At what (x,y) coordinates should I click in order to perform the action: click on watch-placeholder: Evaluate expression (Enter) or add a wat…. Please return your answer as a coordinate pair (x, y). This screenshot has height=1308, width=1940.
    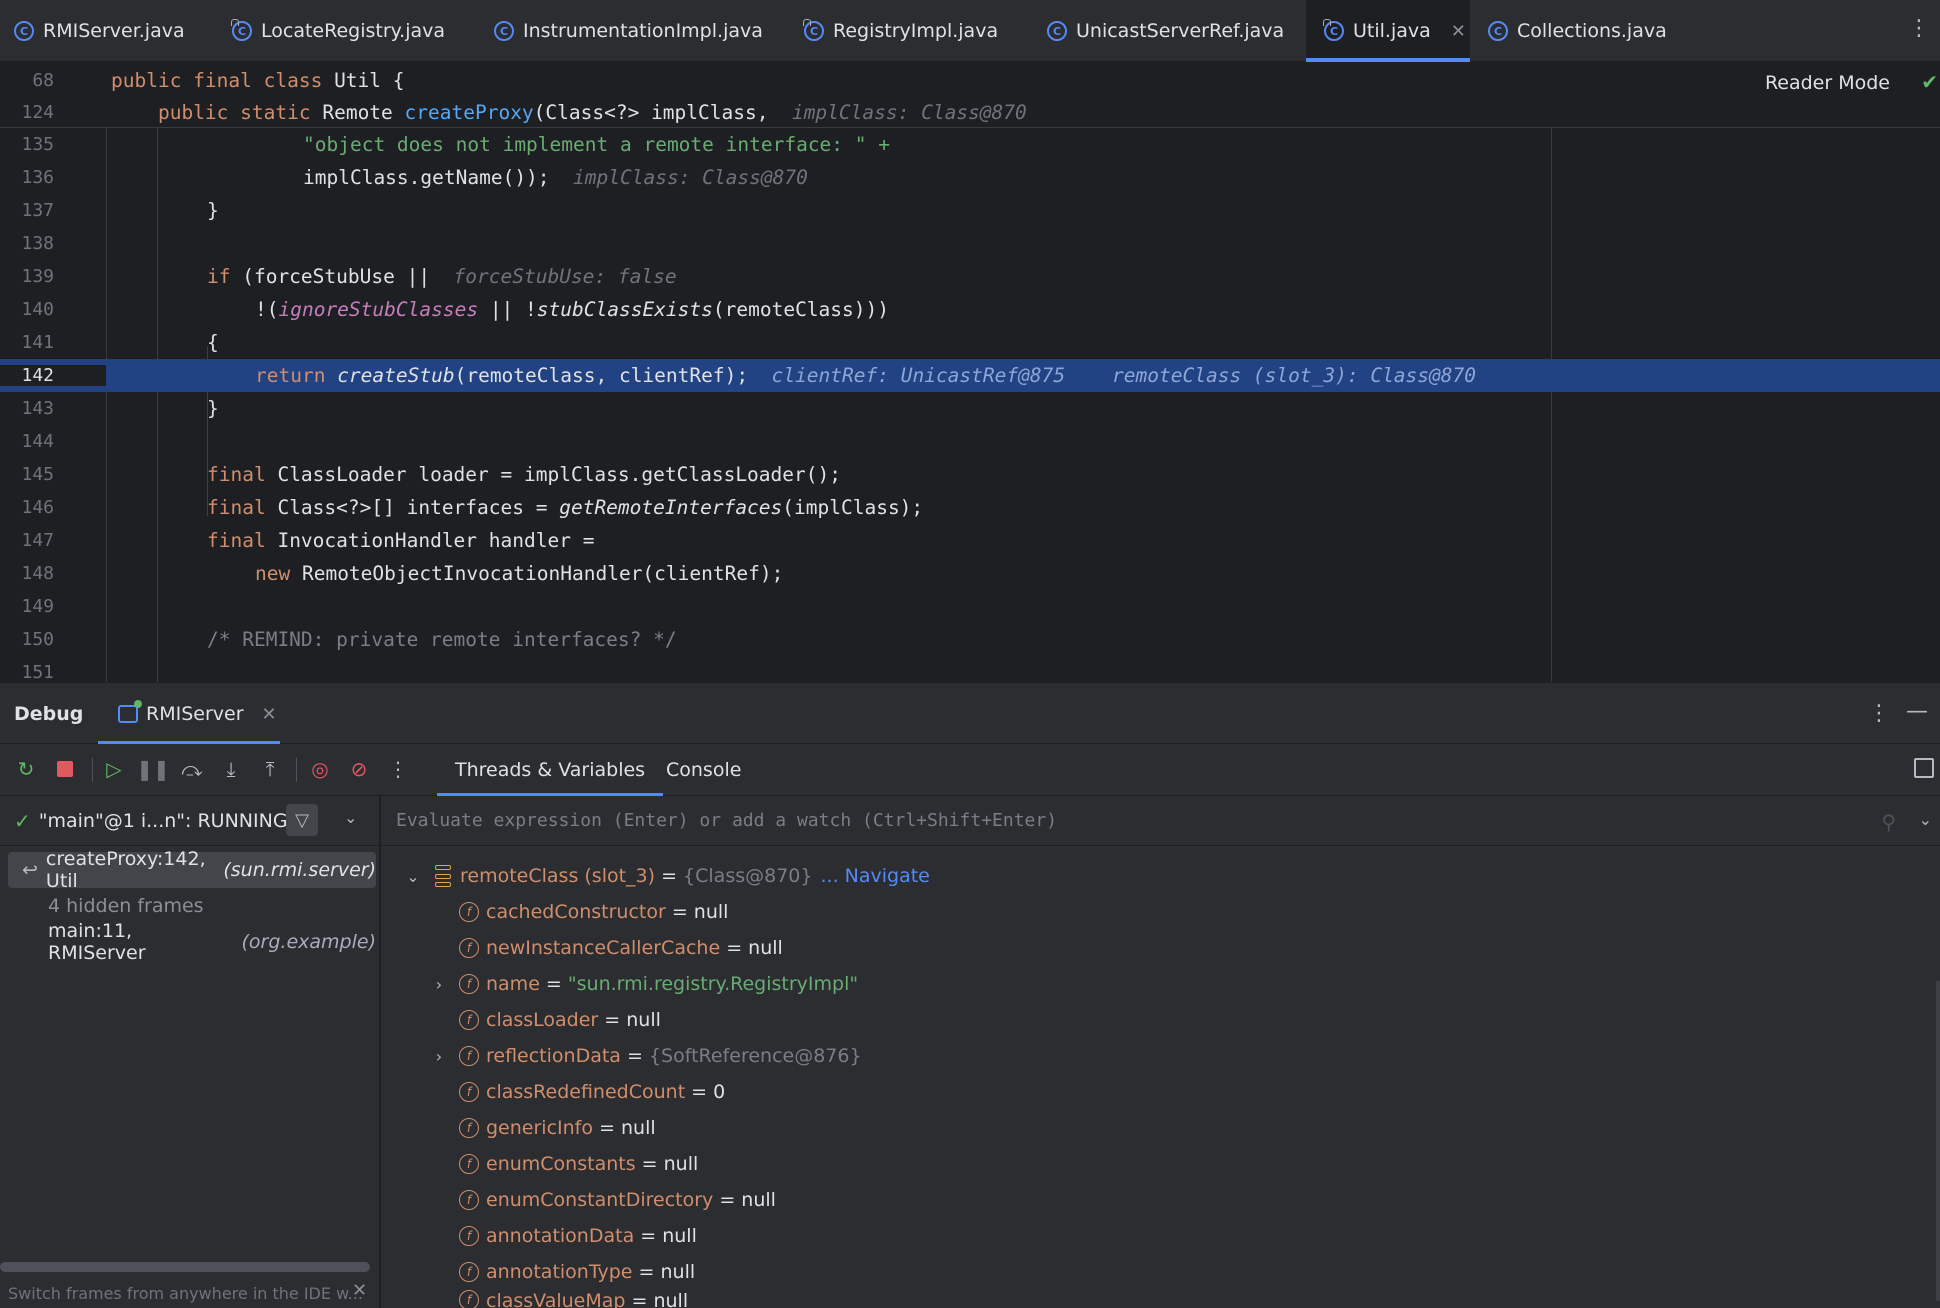
    Looking at the image, I should click on (727, 820).